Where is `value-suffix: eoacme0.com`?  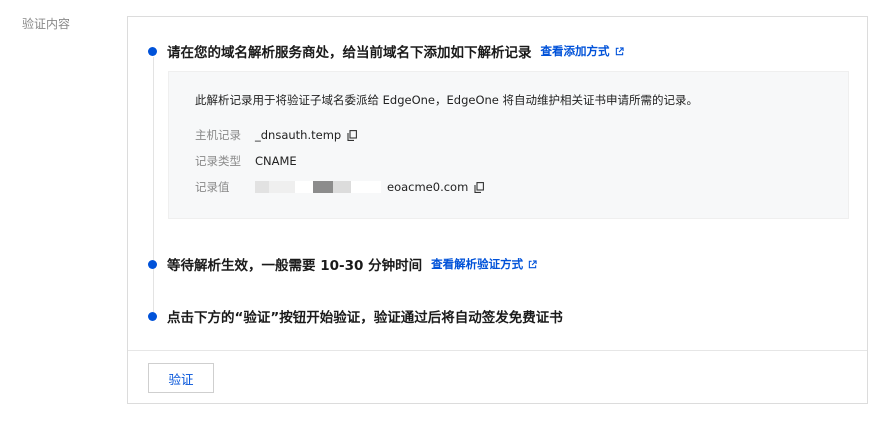 value-suffix: eoacme0.com is located at coordinates (428, 187).